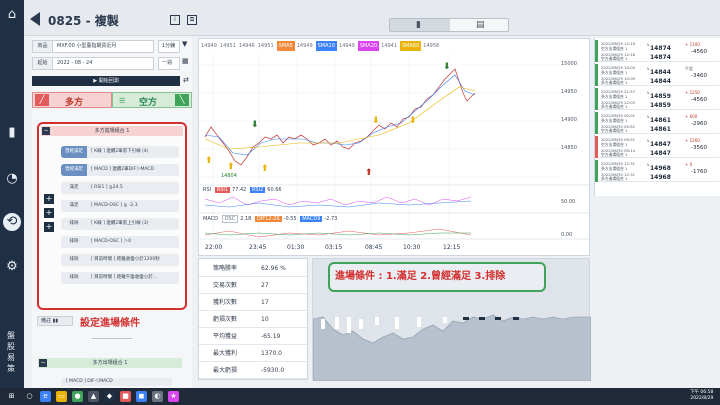 The width and height of the screenshot is (720, 405). I want to click on trade-pnl: + 0, so click(689, 164).